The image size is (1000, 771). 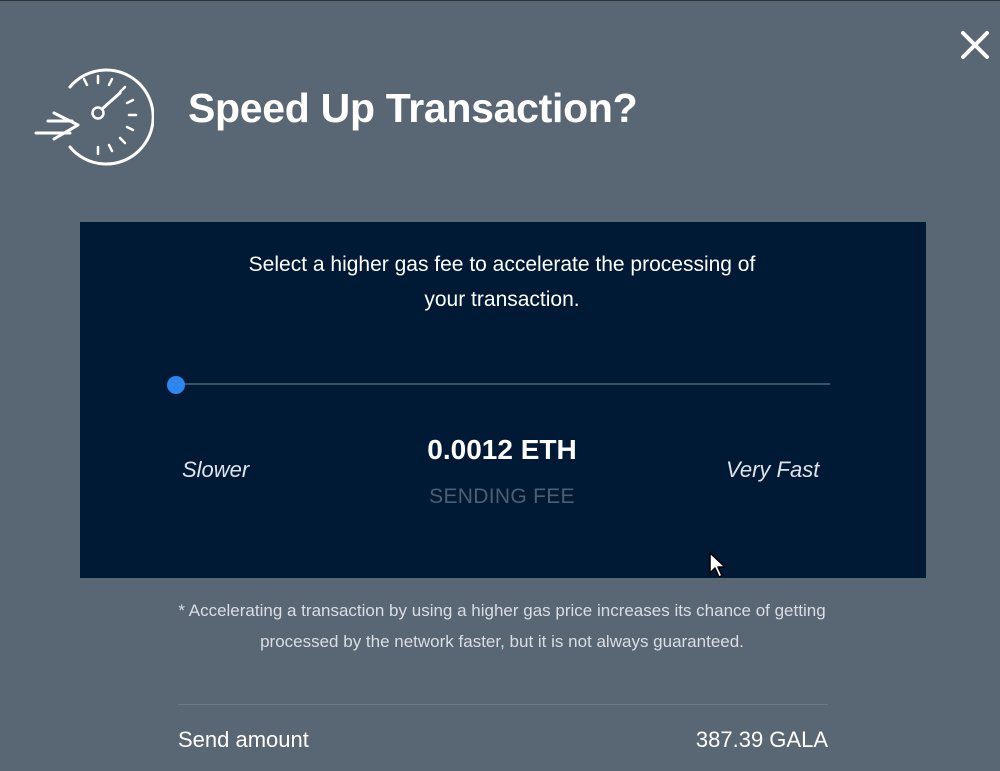 I want to click on close-icon, so click(x=975, y=45).